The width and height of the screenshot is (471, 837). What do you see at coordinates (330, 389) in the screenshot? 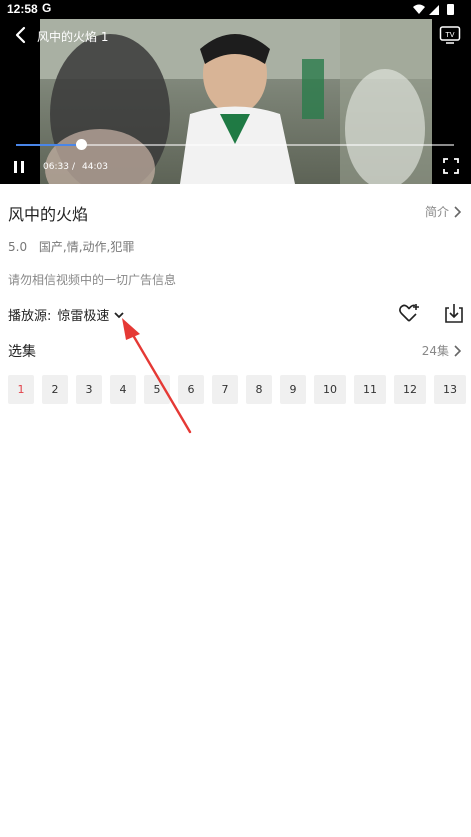
I see `episode-item: 10` at bounding box center [330, 389].